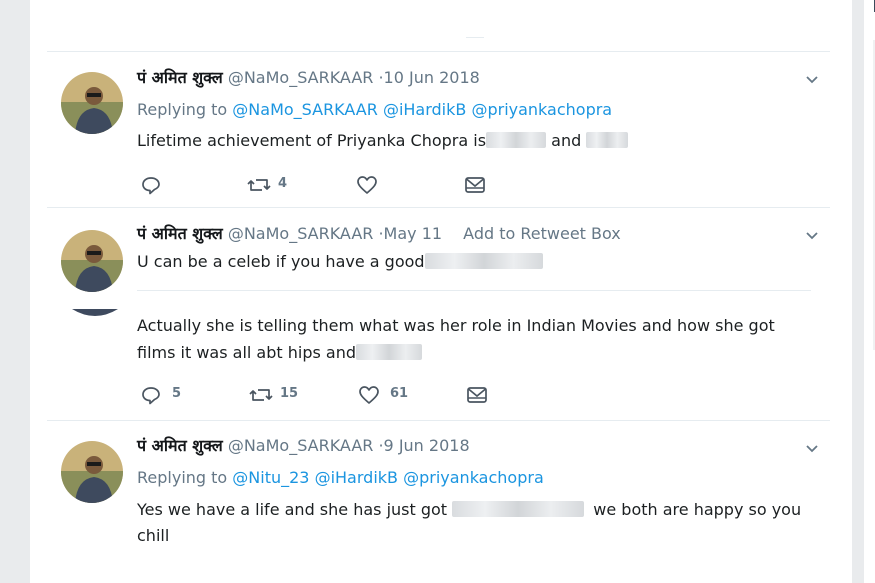  What do you see at coordinates (410, 233) in the screenshot?
I see `tweet-date: ·May 11` at bounding box center [410, 233].